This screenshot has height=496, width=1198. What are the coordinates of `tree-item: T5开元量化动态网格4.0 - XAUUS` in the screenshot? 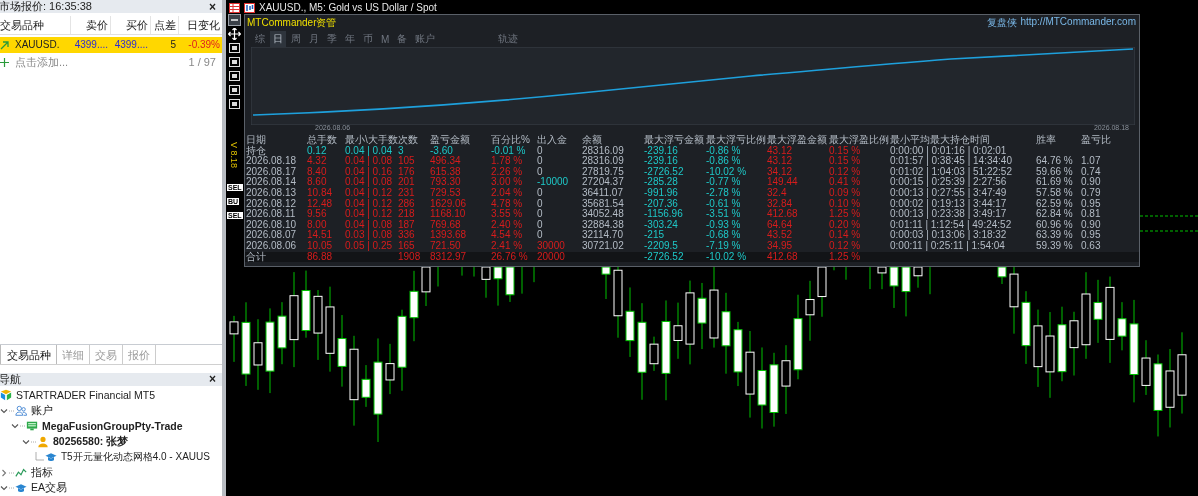 It's located at (135, 457).